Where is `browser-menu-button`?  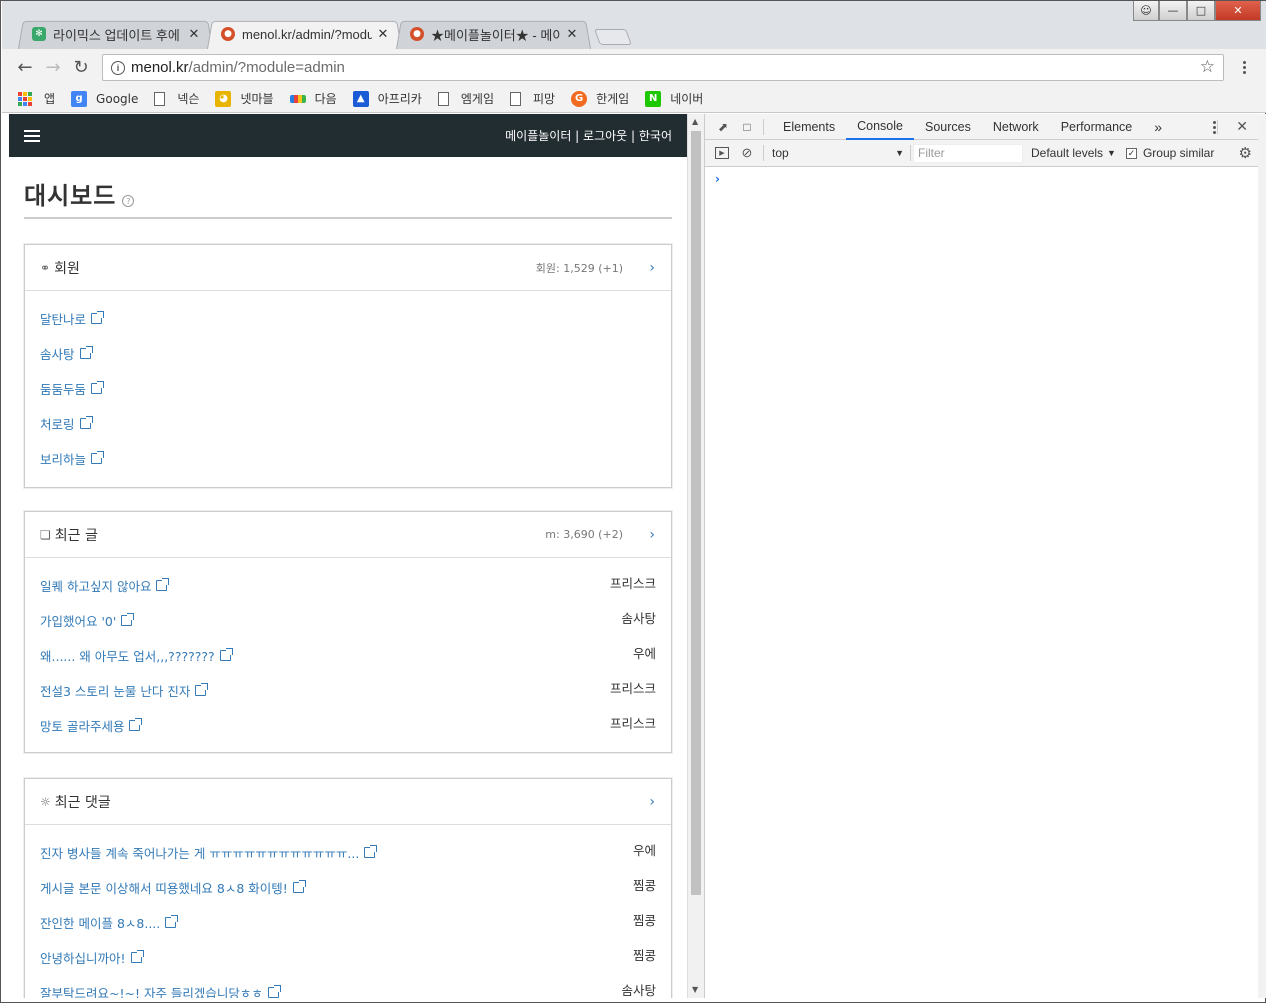
browser-menu-button is located at coordinates (1244, 67).